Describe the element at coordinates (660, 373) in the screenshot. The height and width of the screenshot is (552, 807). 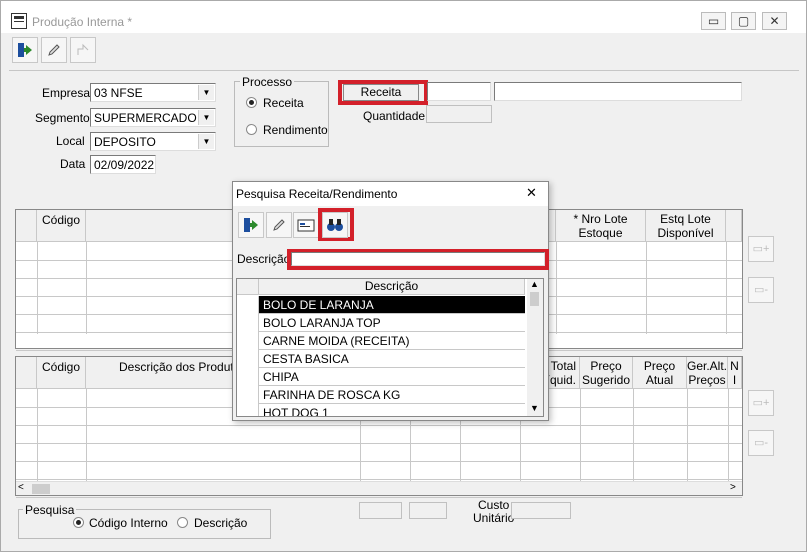
I see `col-preco-atual: Preço Atual` at that location.